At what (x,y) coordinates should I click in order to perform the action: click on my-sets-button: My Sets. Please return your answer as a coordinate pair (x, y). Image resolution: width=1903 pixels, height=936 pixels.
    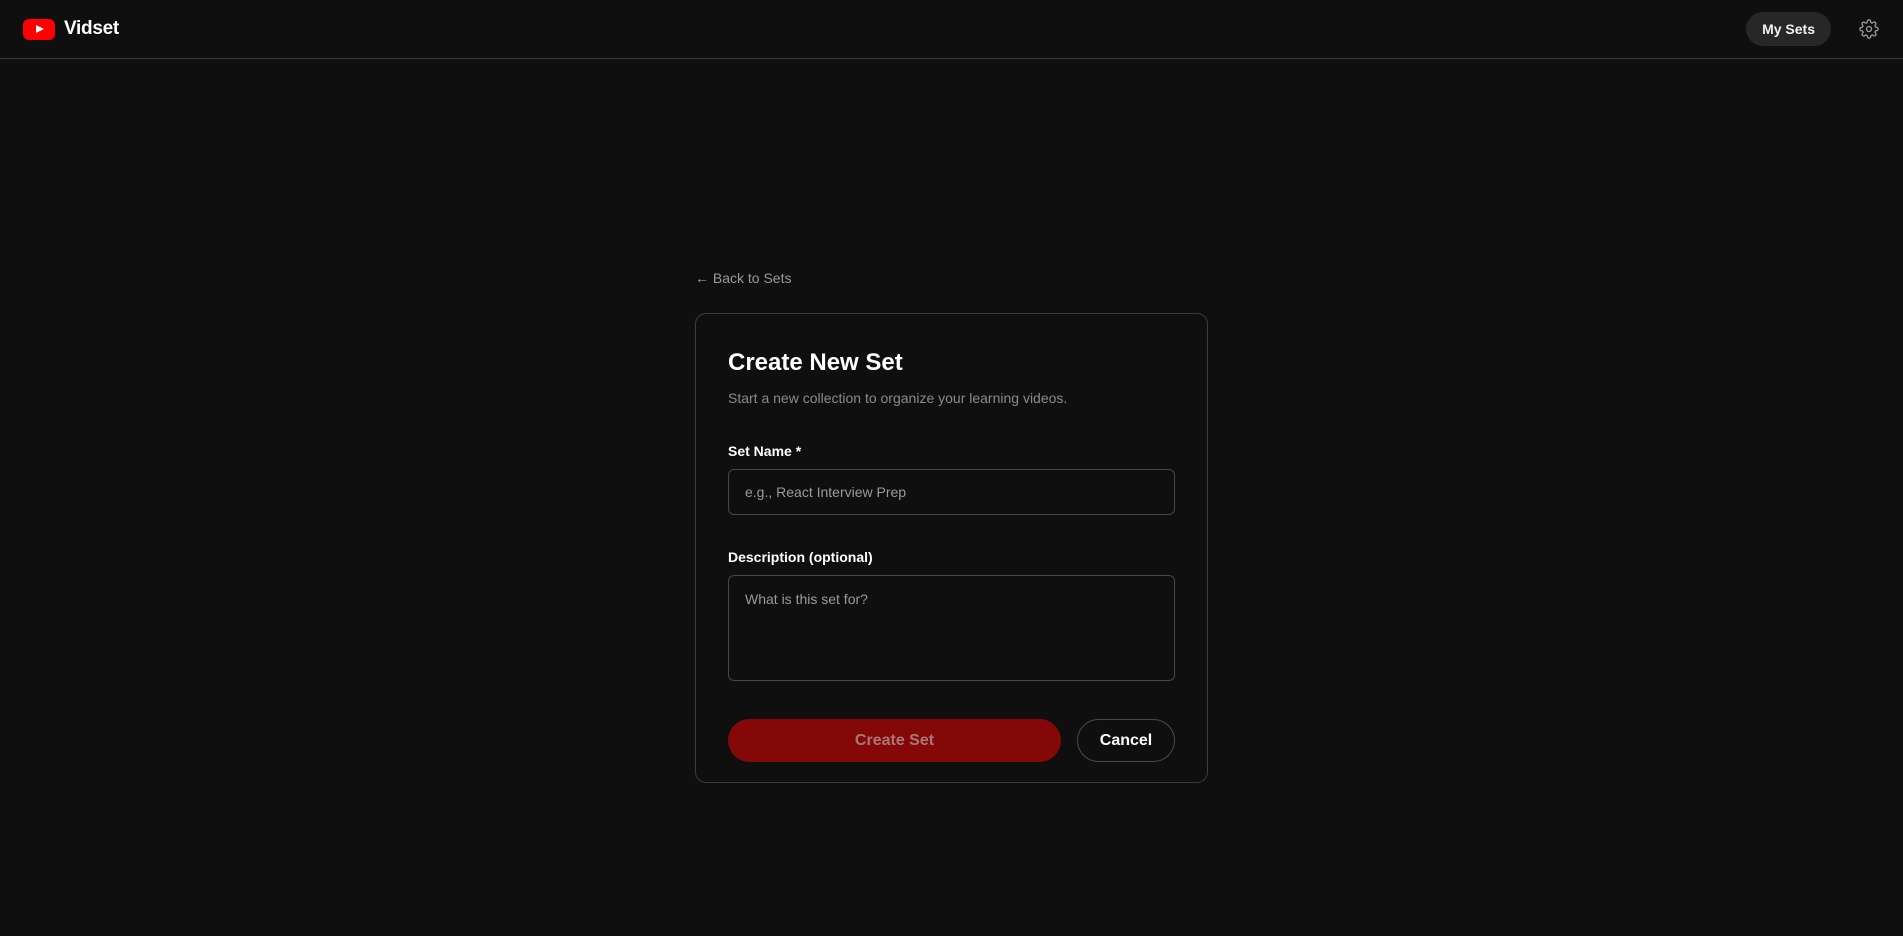
    Looking at the image, I should click on (1788, 29).